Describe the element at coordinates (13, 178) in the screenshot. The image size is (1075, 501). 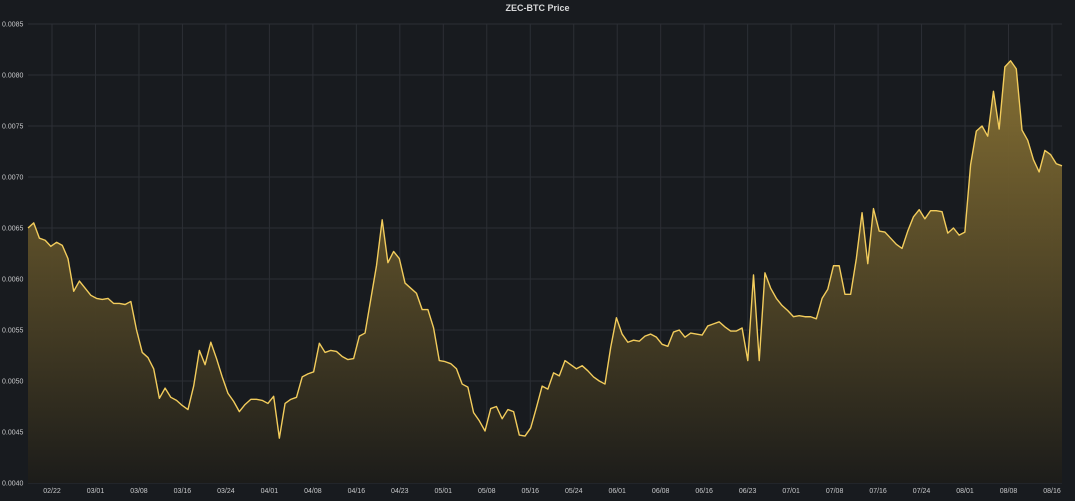
I see `y-tick-label: 0.0070` at that location.